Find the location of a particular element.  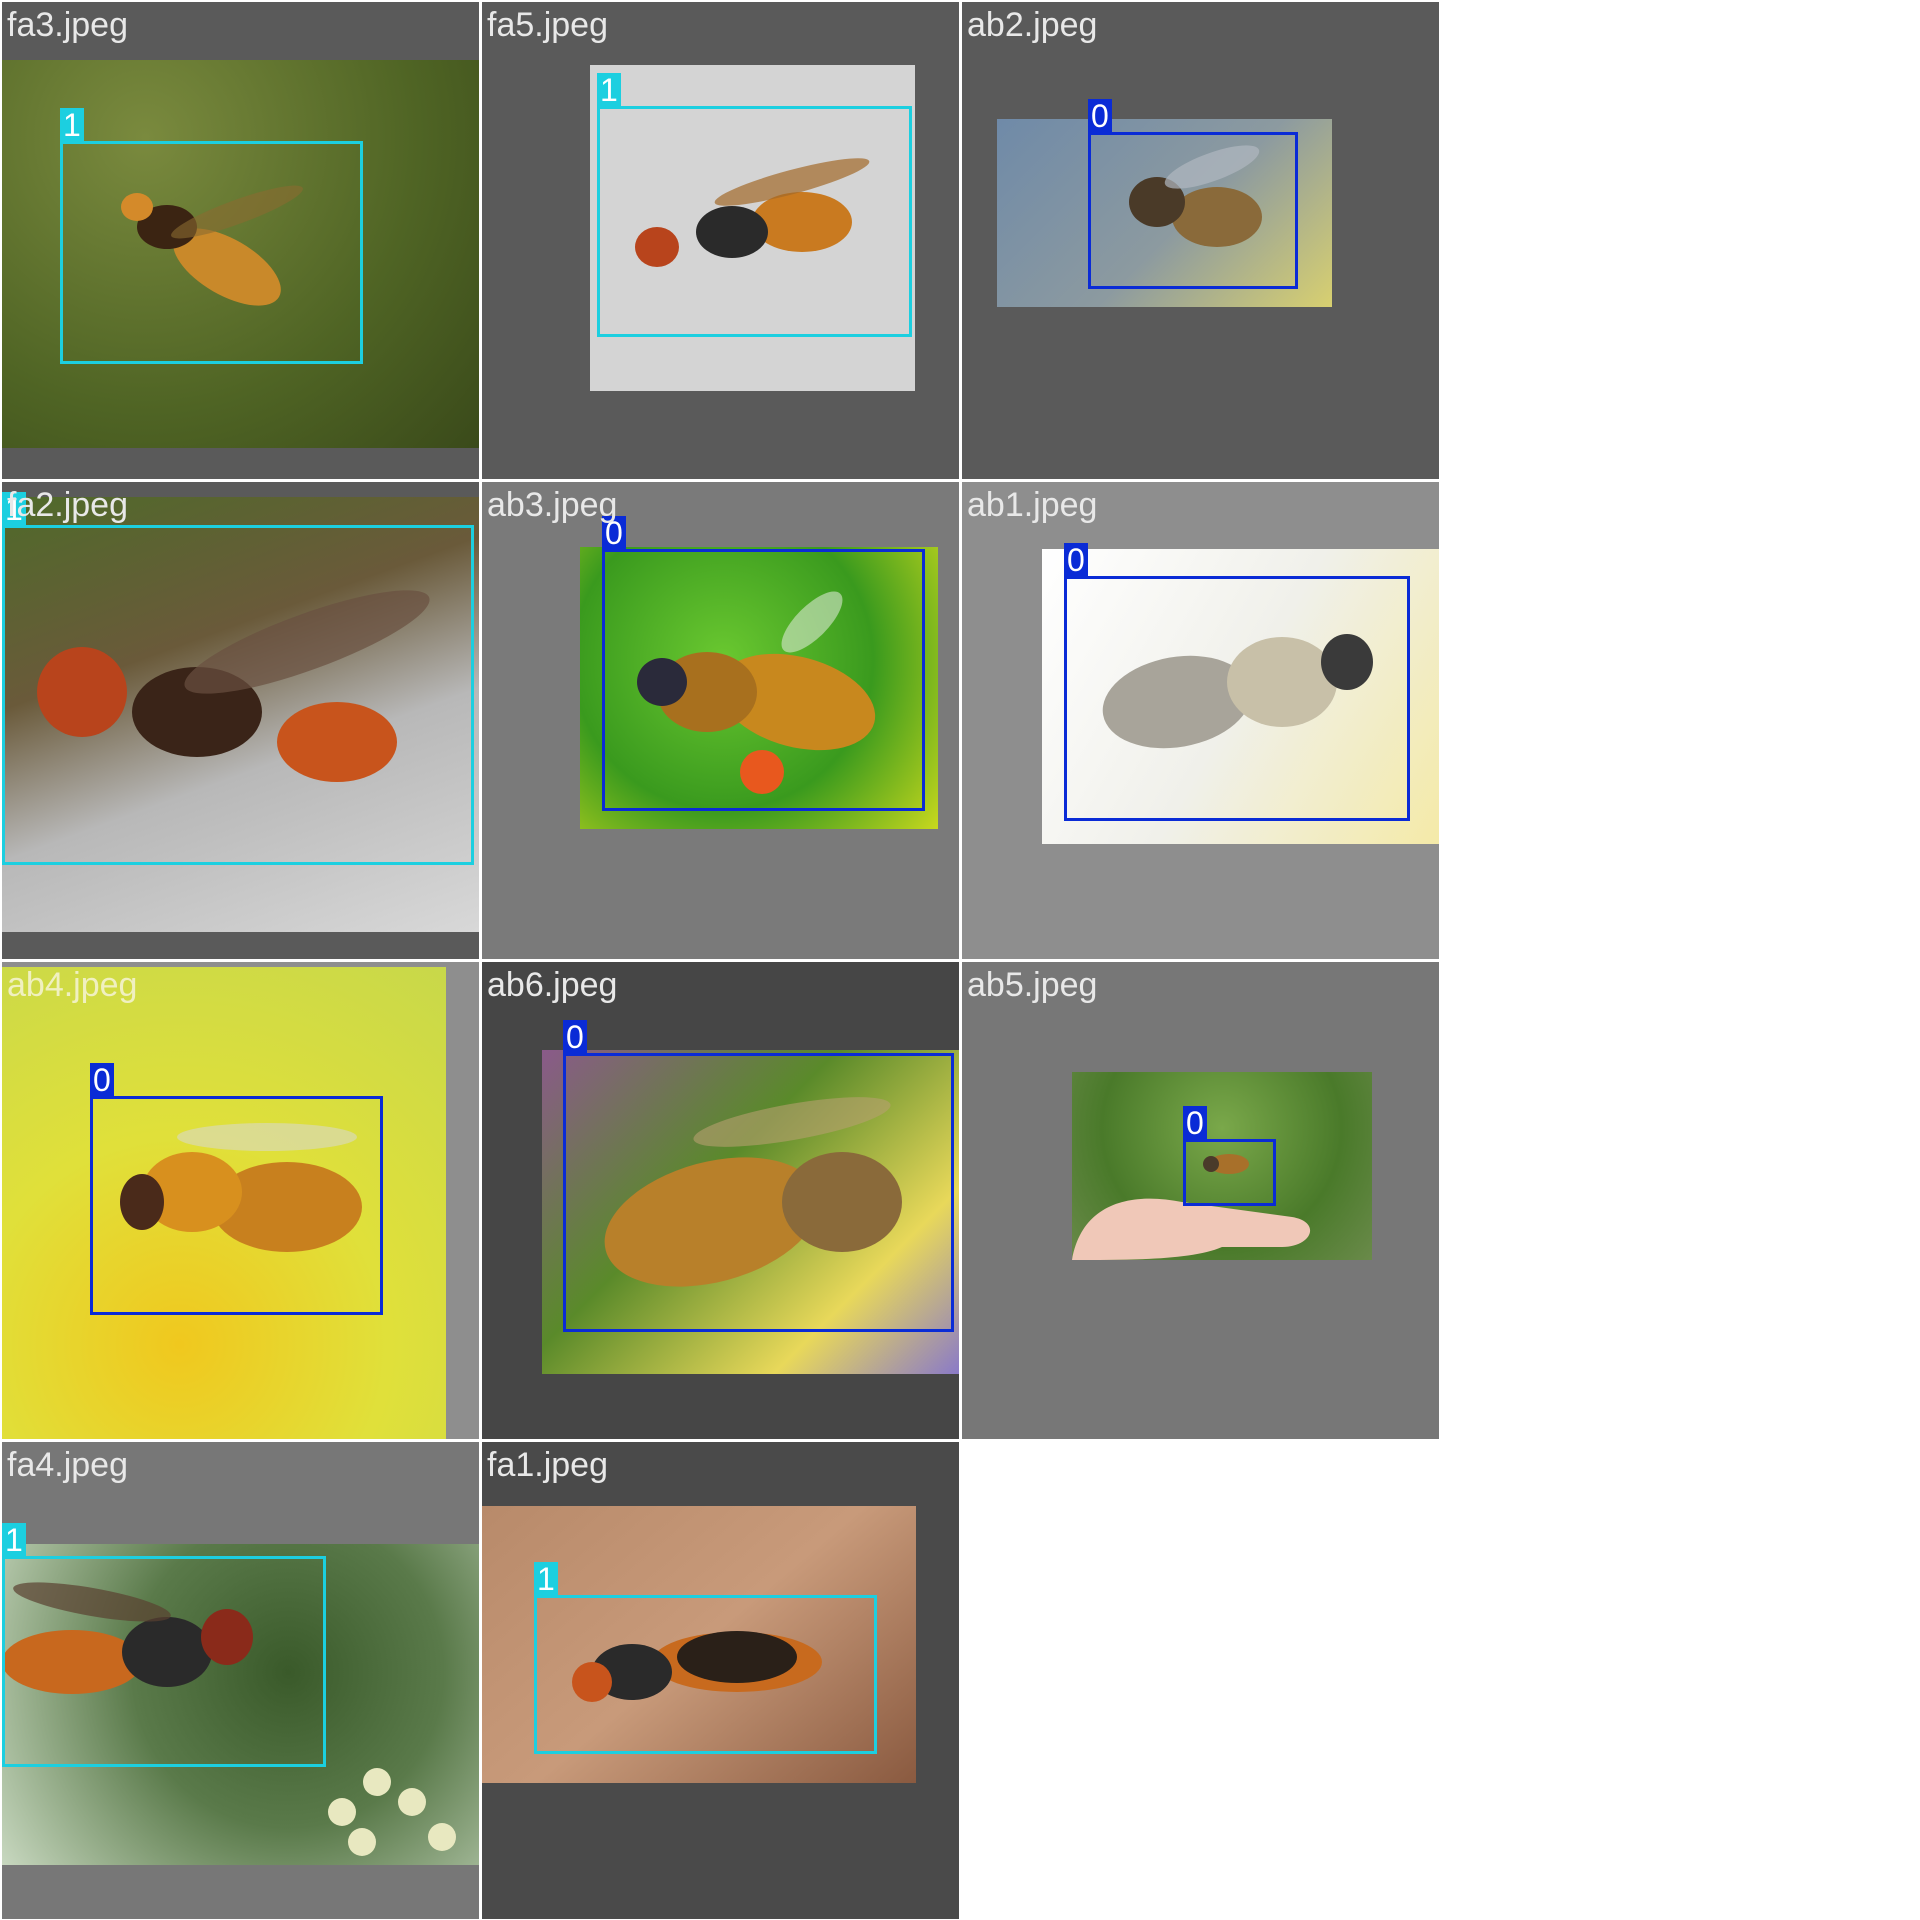

filename-label: fa4.jpeg is located at coordinates (67, 1465).